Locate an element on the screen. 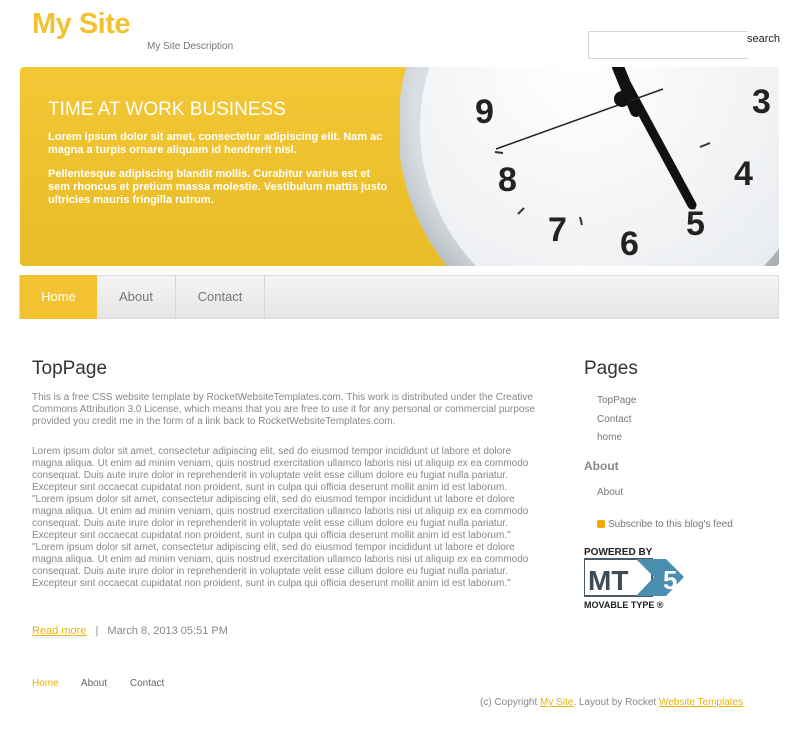 Image resolution: width=800 pixels, height=738 pixels. logo-movable-type-text: MOVABLE TYPE ® is located at coordinates (624, 605).